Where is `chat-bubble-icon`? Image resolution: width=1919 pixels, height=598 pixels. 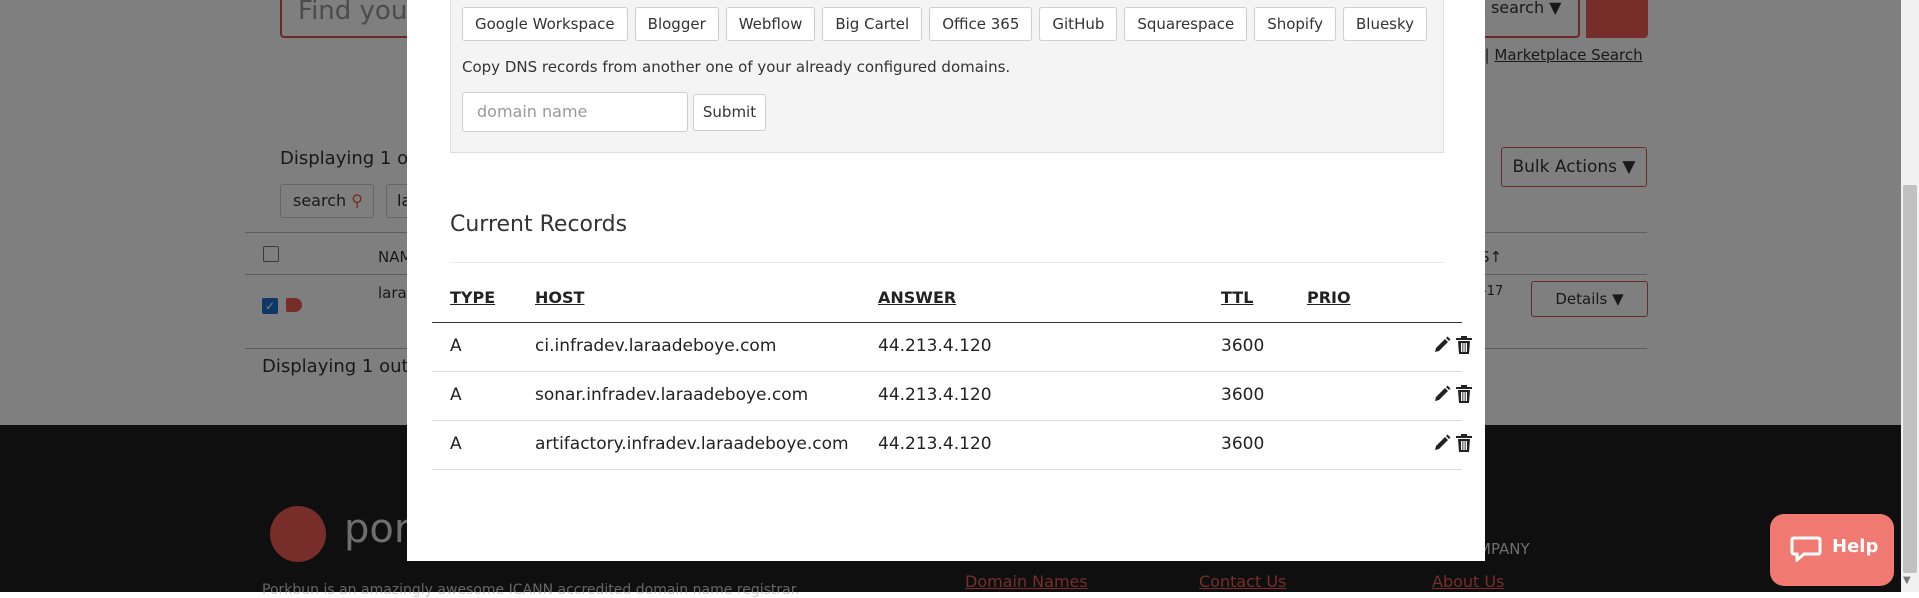 chat-bubble-icon is located at coordinates (1806, 549).